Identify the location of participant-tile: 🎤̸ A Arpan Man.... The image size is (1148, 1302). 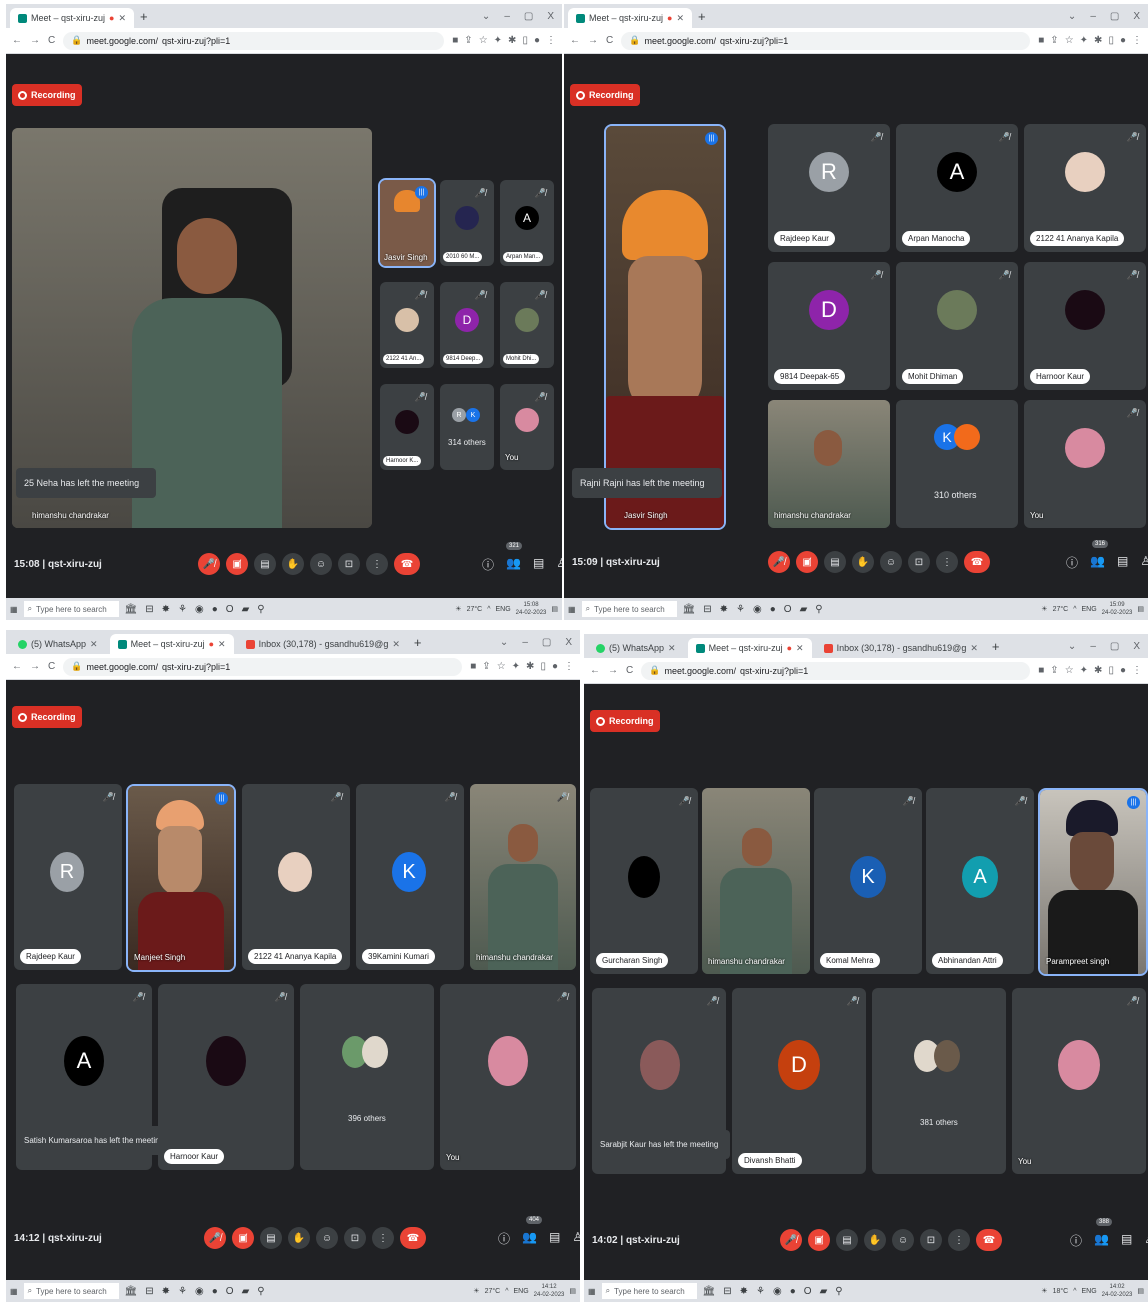
(527, 223).